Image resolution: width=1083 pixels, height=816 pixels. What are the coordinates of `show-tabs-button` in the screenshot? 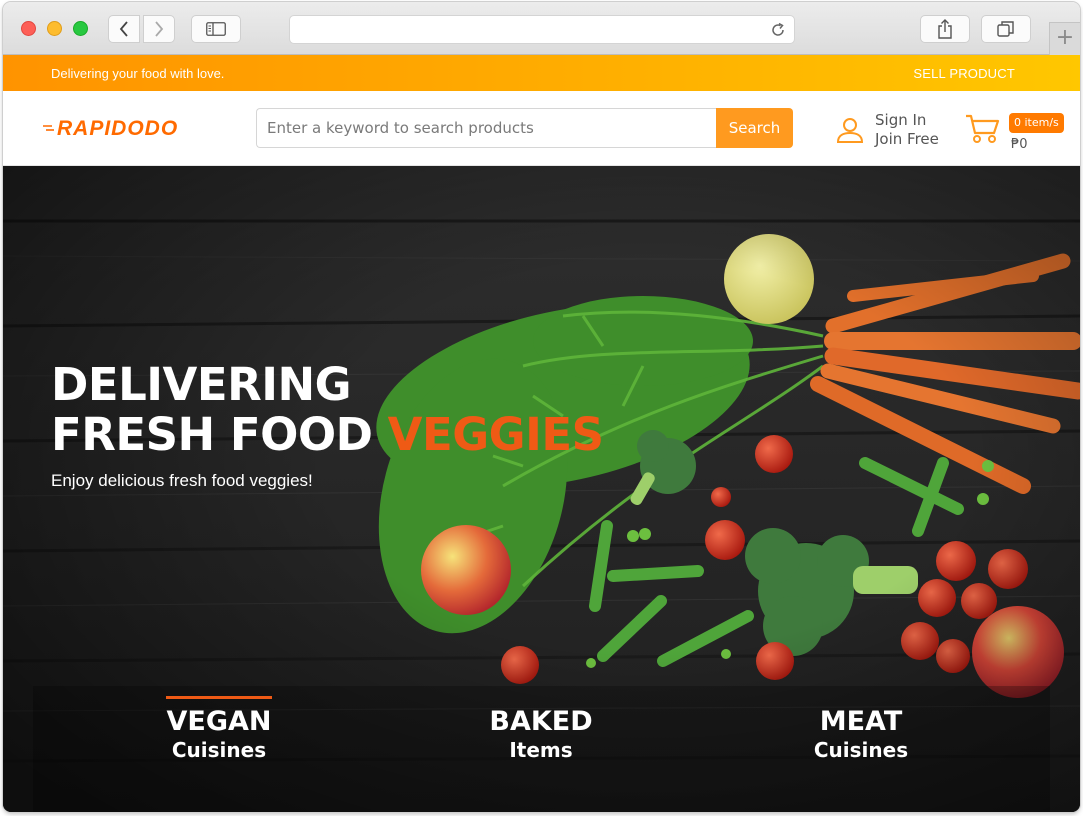 It's located at (1006, 29).